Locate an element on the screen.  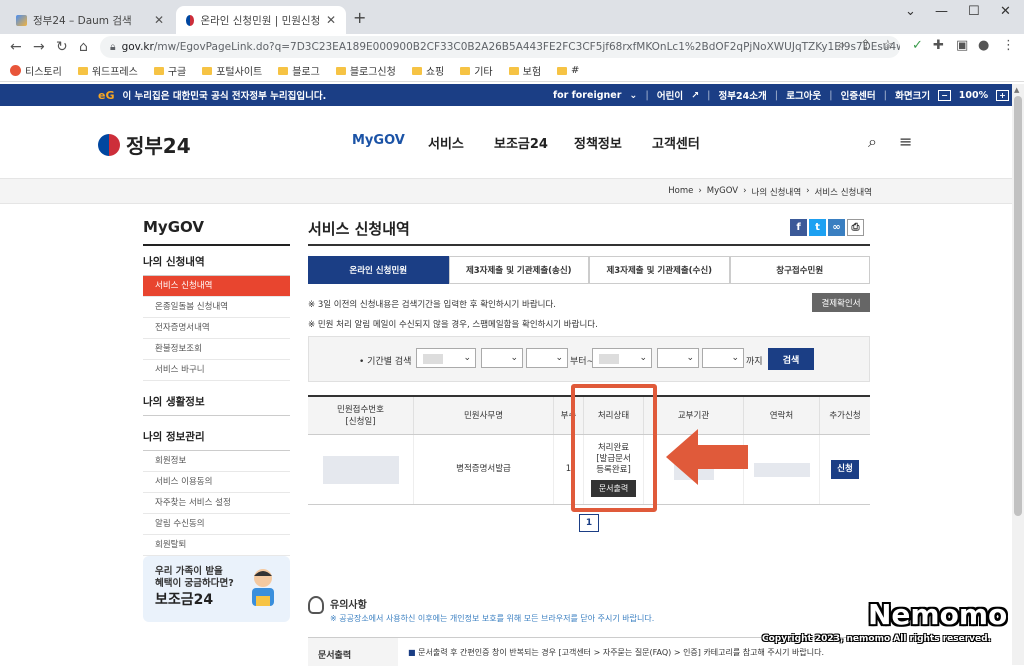
back-icon: ← is located at coordinates (16, 47).